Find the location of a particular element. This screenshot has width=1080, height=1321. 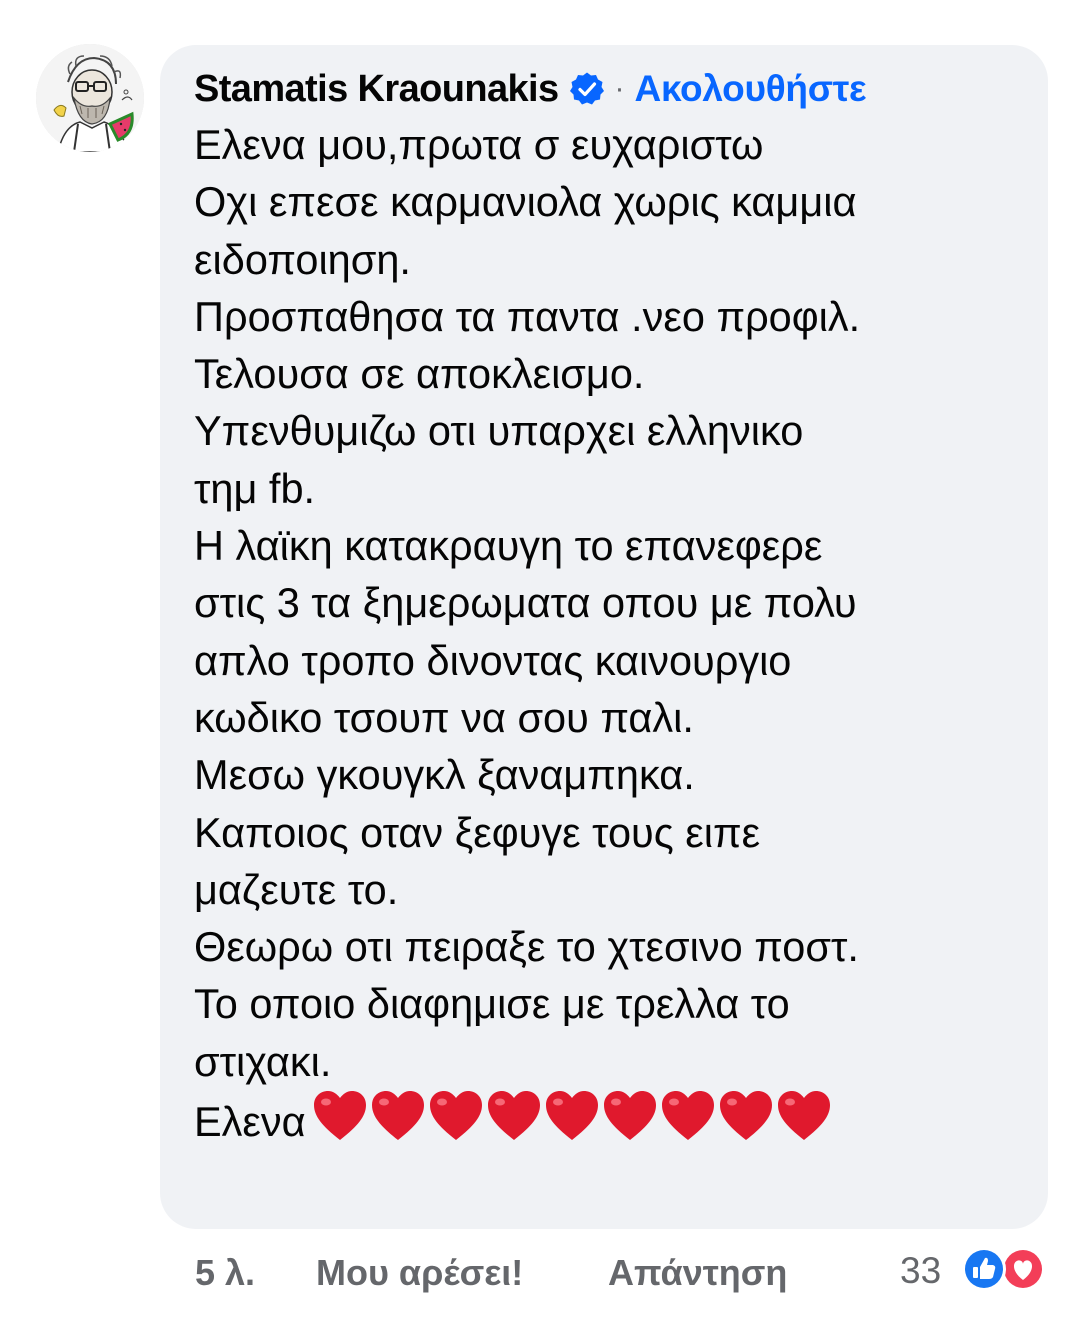

avatar-illustration-icon is located at coordinates (90, 98).